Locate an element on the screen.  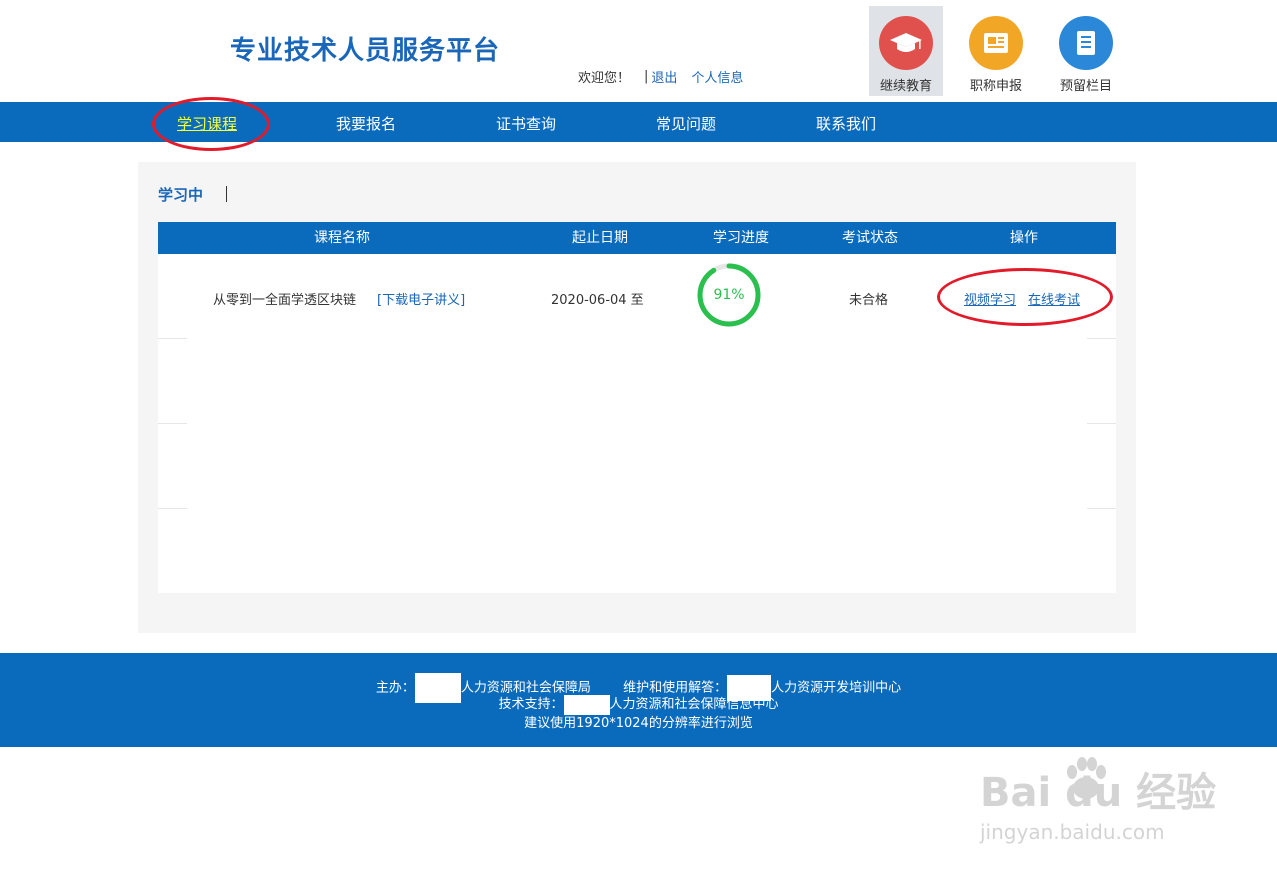
column-header-actions: 操作 is located at coordinates (1024, 238).